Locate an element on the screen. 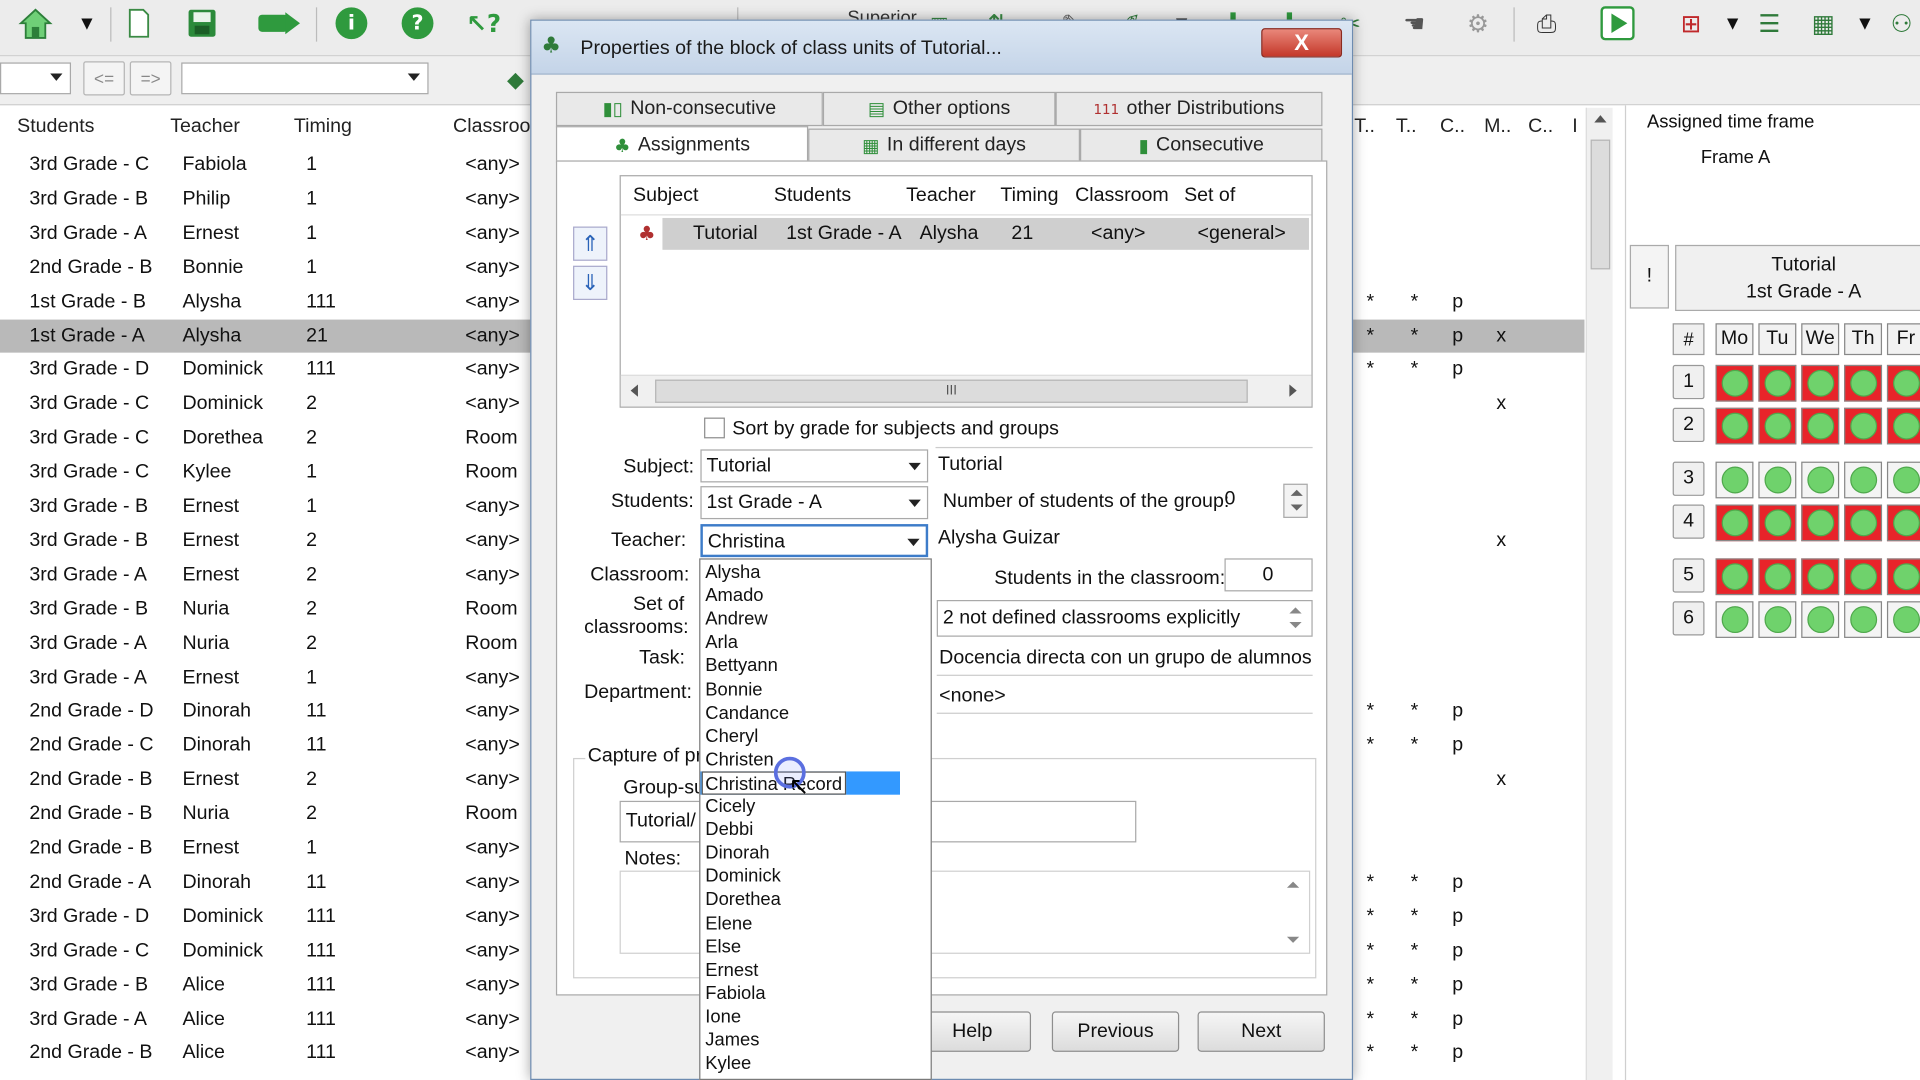 This screenshot has height=1080, width=1920. table-row: 2nd Grade - B Nuria 2 Room is located at coordinates (267, 814).